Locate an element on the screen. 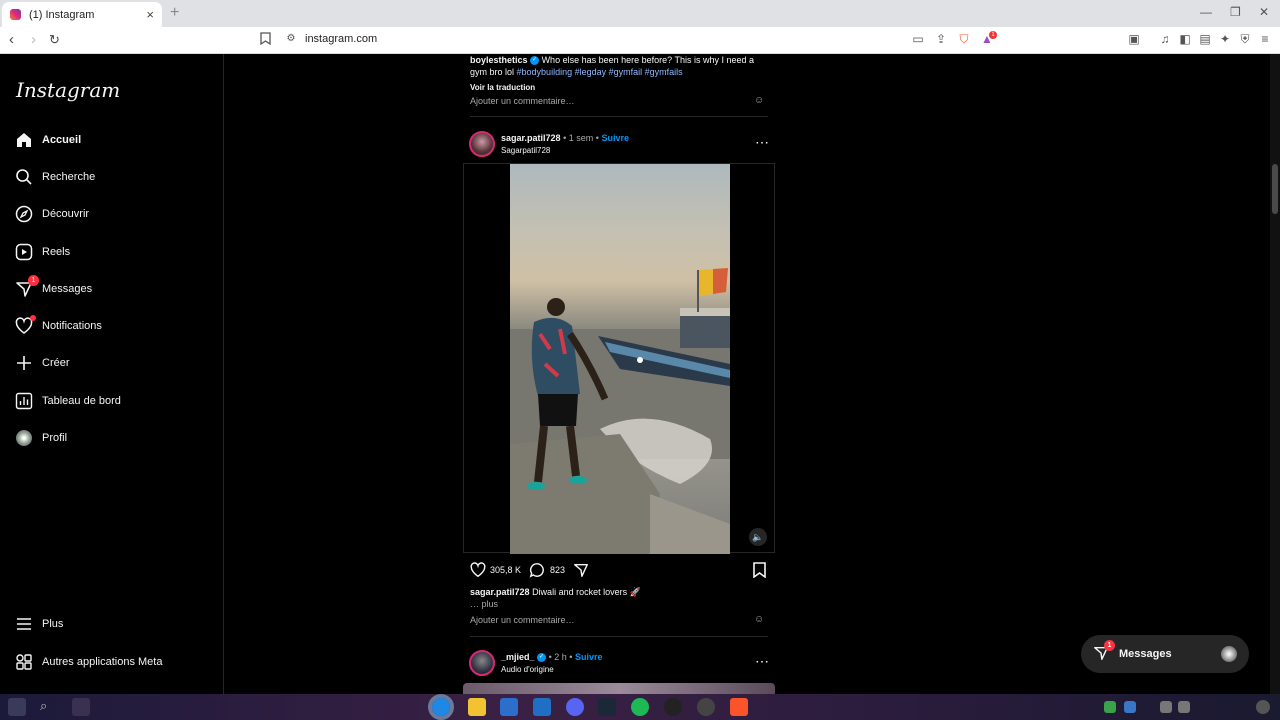  nav-dashboard: Tableau de bord is located at coordinates (67, 401).